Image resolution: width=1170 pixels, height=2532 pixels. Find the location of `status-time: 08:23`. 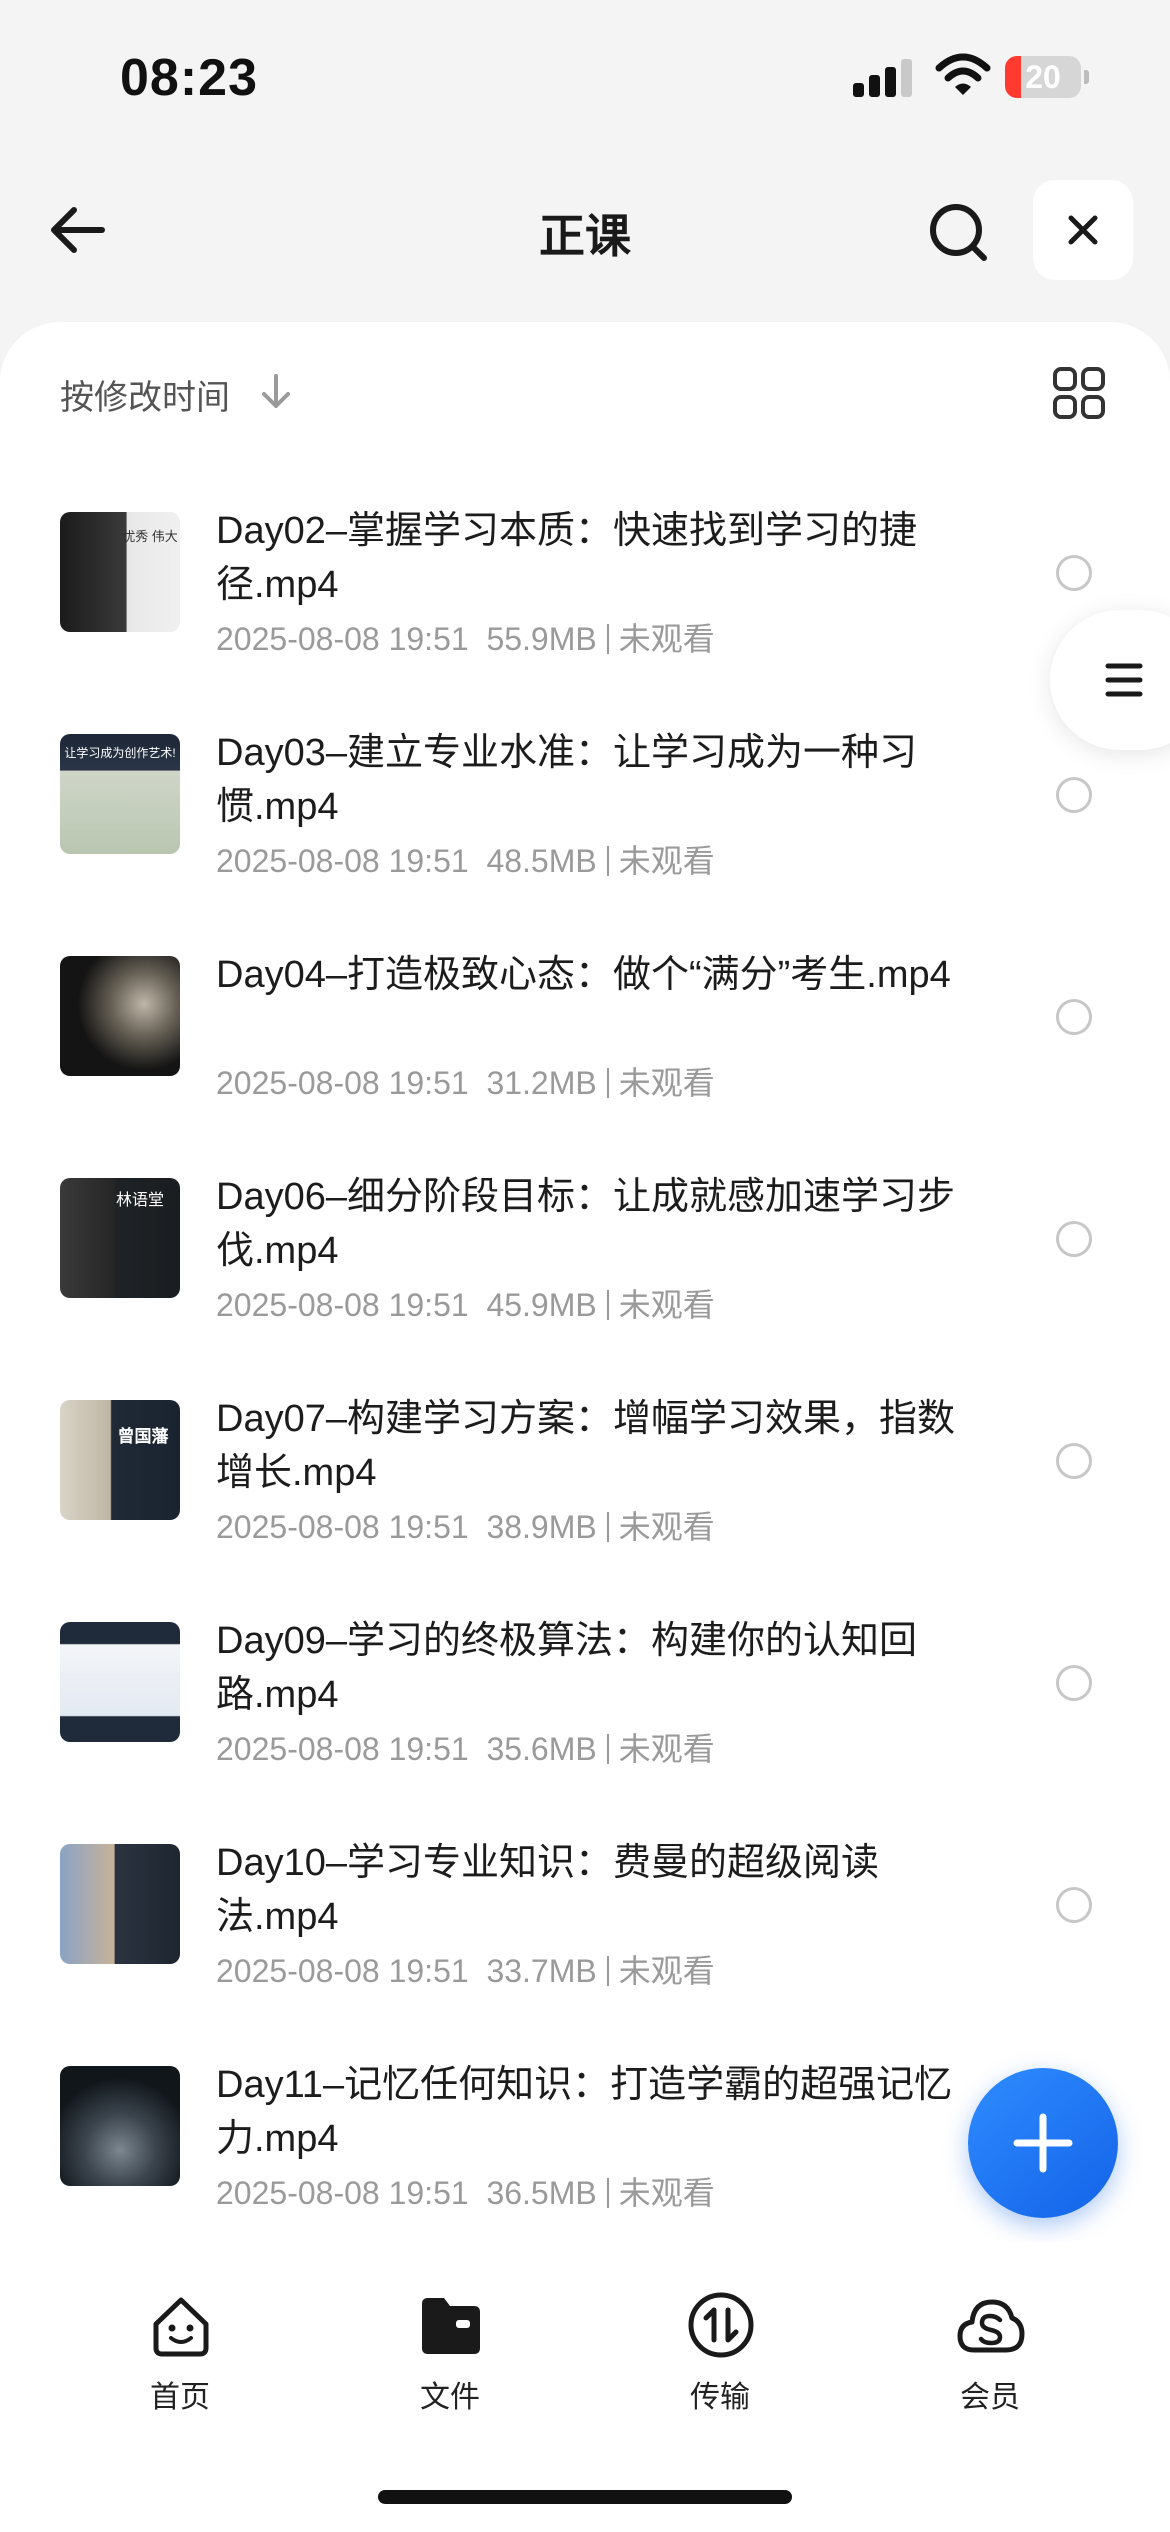

status-time: 08:23 is located at coordinates (189, 78).